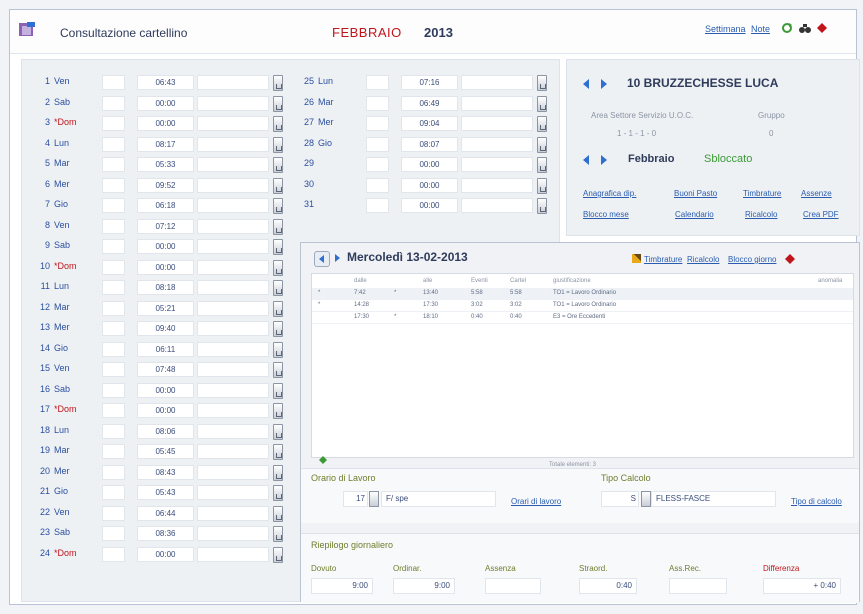 This screenshot has height=614, width=863. I want to click on refresh-icon, so click(787, 28).